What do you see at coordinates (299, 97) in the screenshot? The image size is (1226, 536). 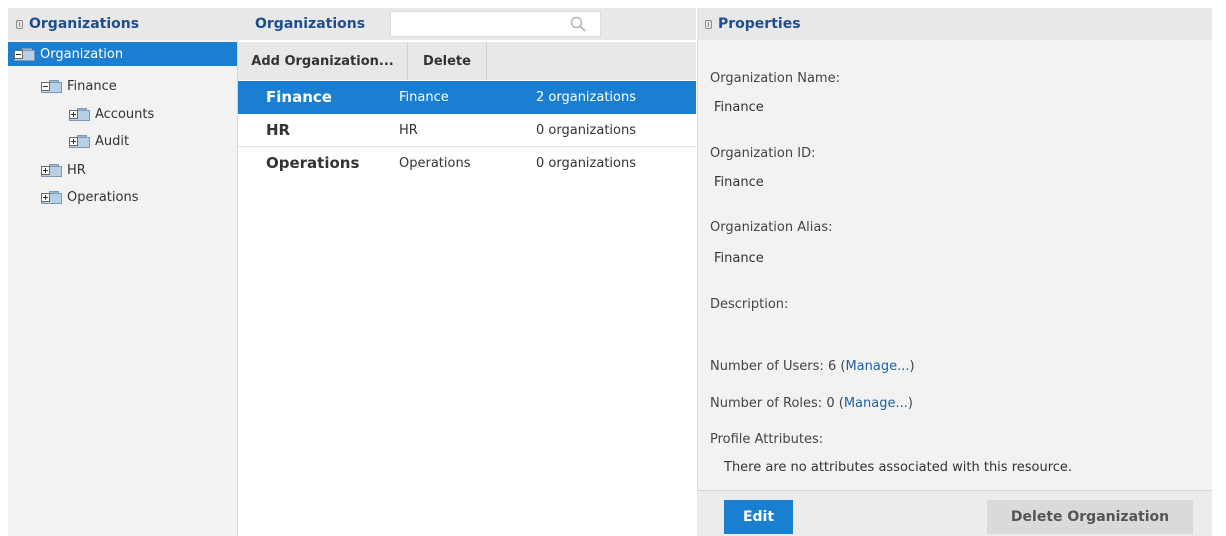 I see `organization-name: Finance` at bounding box center [299, 97].